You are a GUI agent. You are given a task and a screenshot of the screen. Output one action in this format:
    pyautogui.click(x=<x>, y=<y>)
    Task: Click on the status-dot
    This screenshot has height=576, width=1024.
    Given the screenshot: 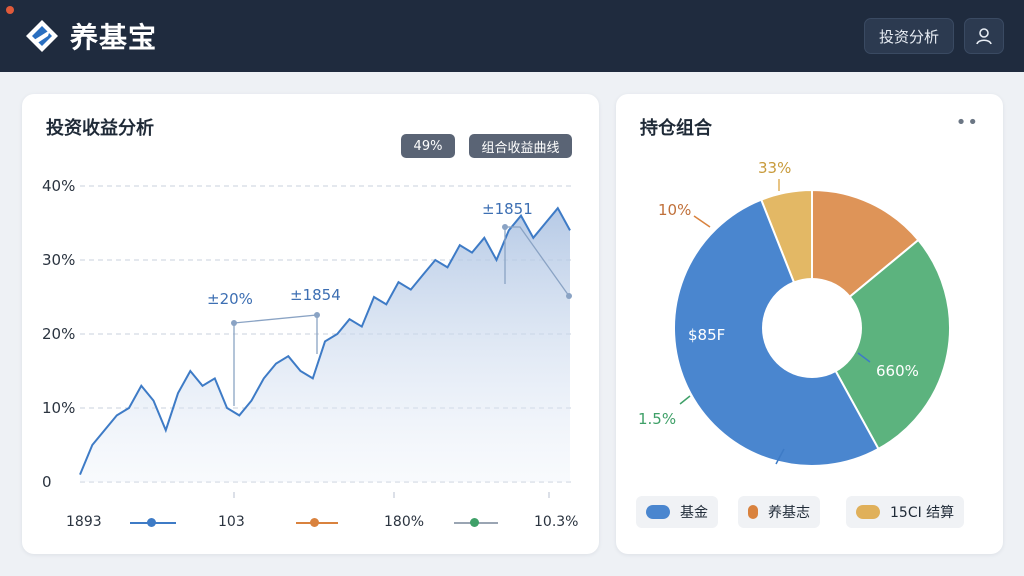 What is the action you would take?
    pyautogui.click(x=10, y=10)
    